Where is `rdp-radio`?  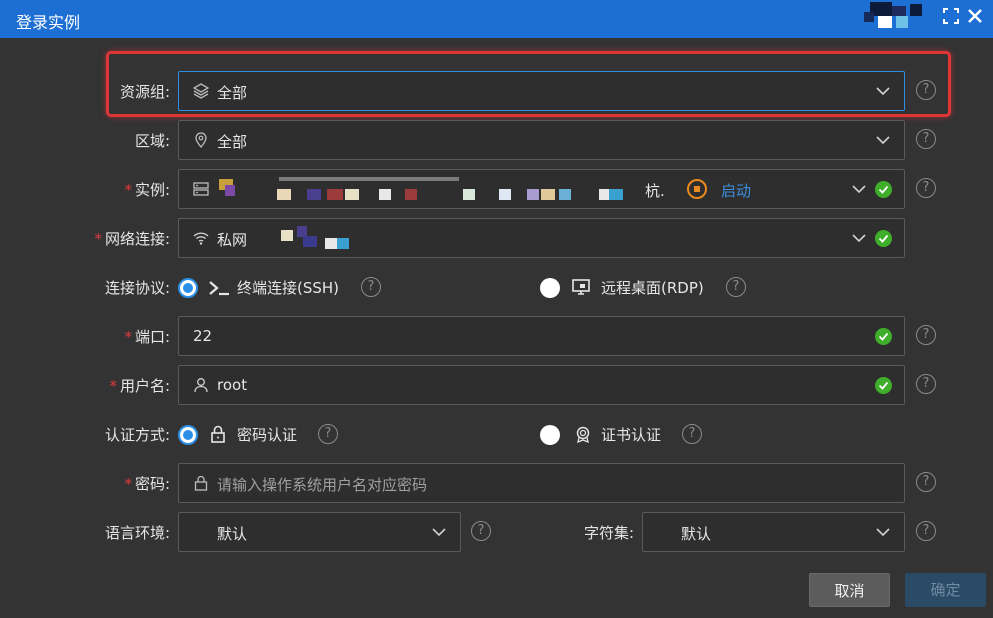 rdp-radio is located at coordinates (550, 288).